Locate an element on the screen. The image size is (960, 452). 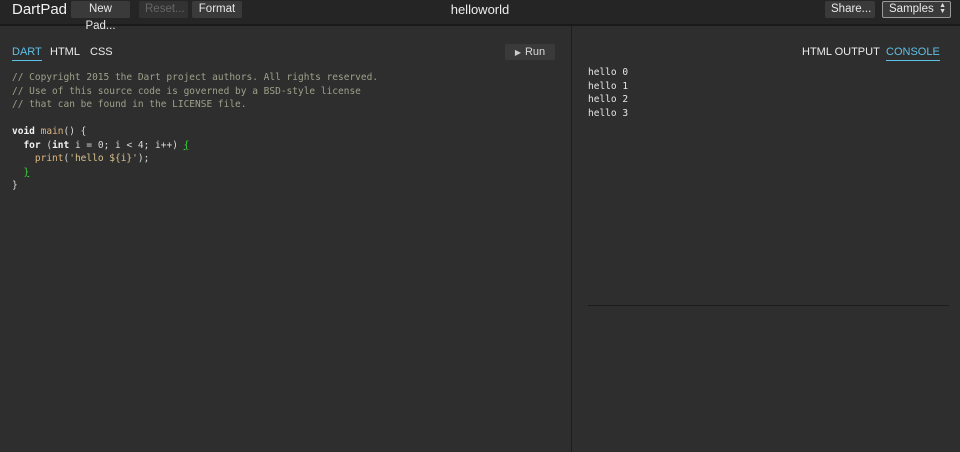
app-logo: DartPad is located at coordinates (40, 9).